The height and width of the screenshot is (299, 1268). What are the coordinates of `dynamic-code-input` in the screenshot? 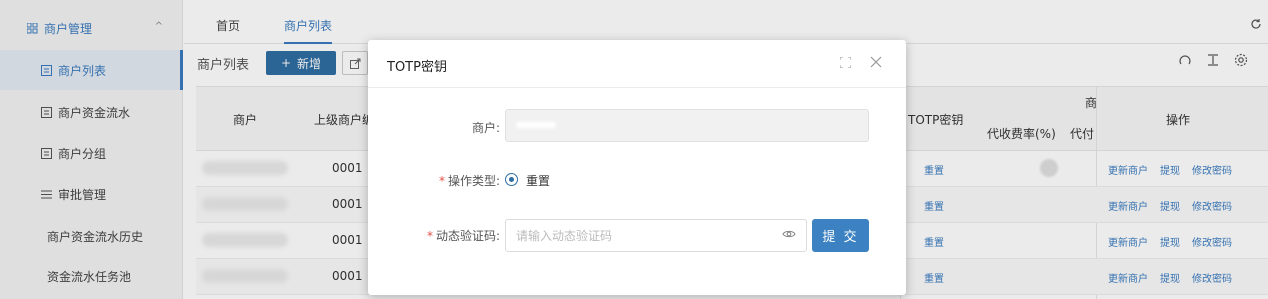 It's located at (656, 235).